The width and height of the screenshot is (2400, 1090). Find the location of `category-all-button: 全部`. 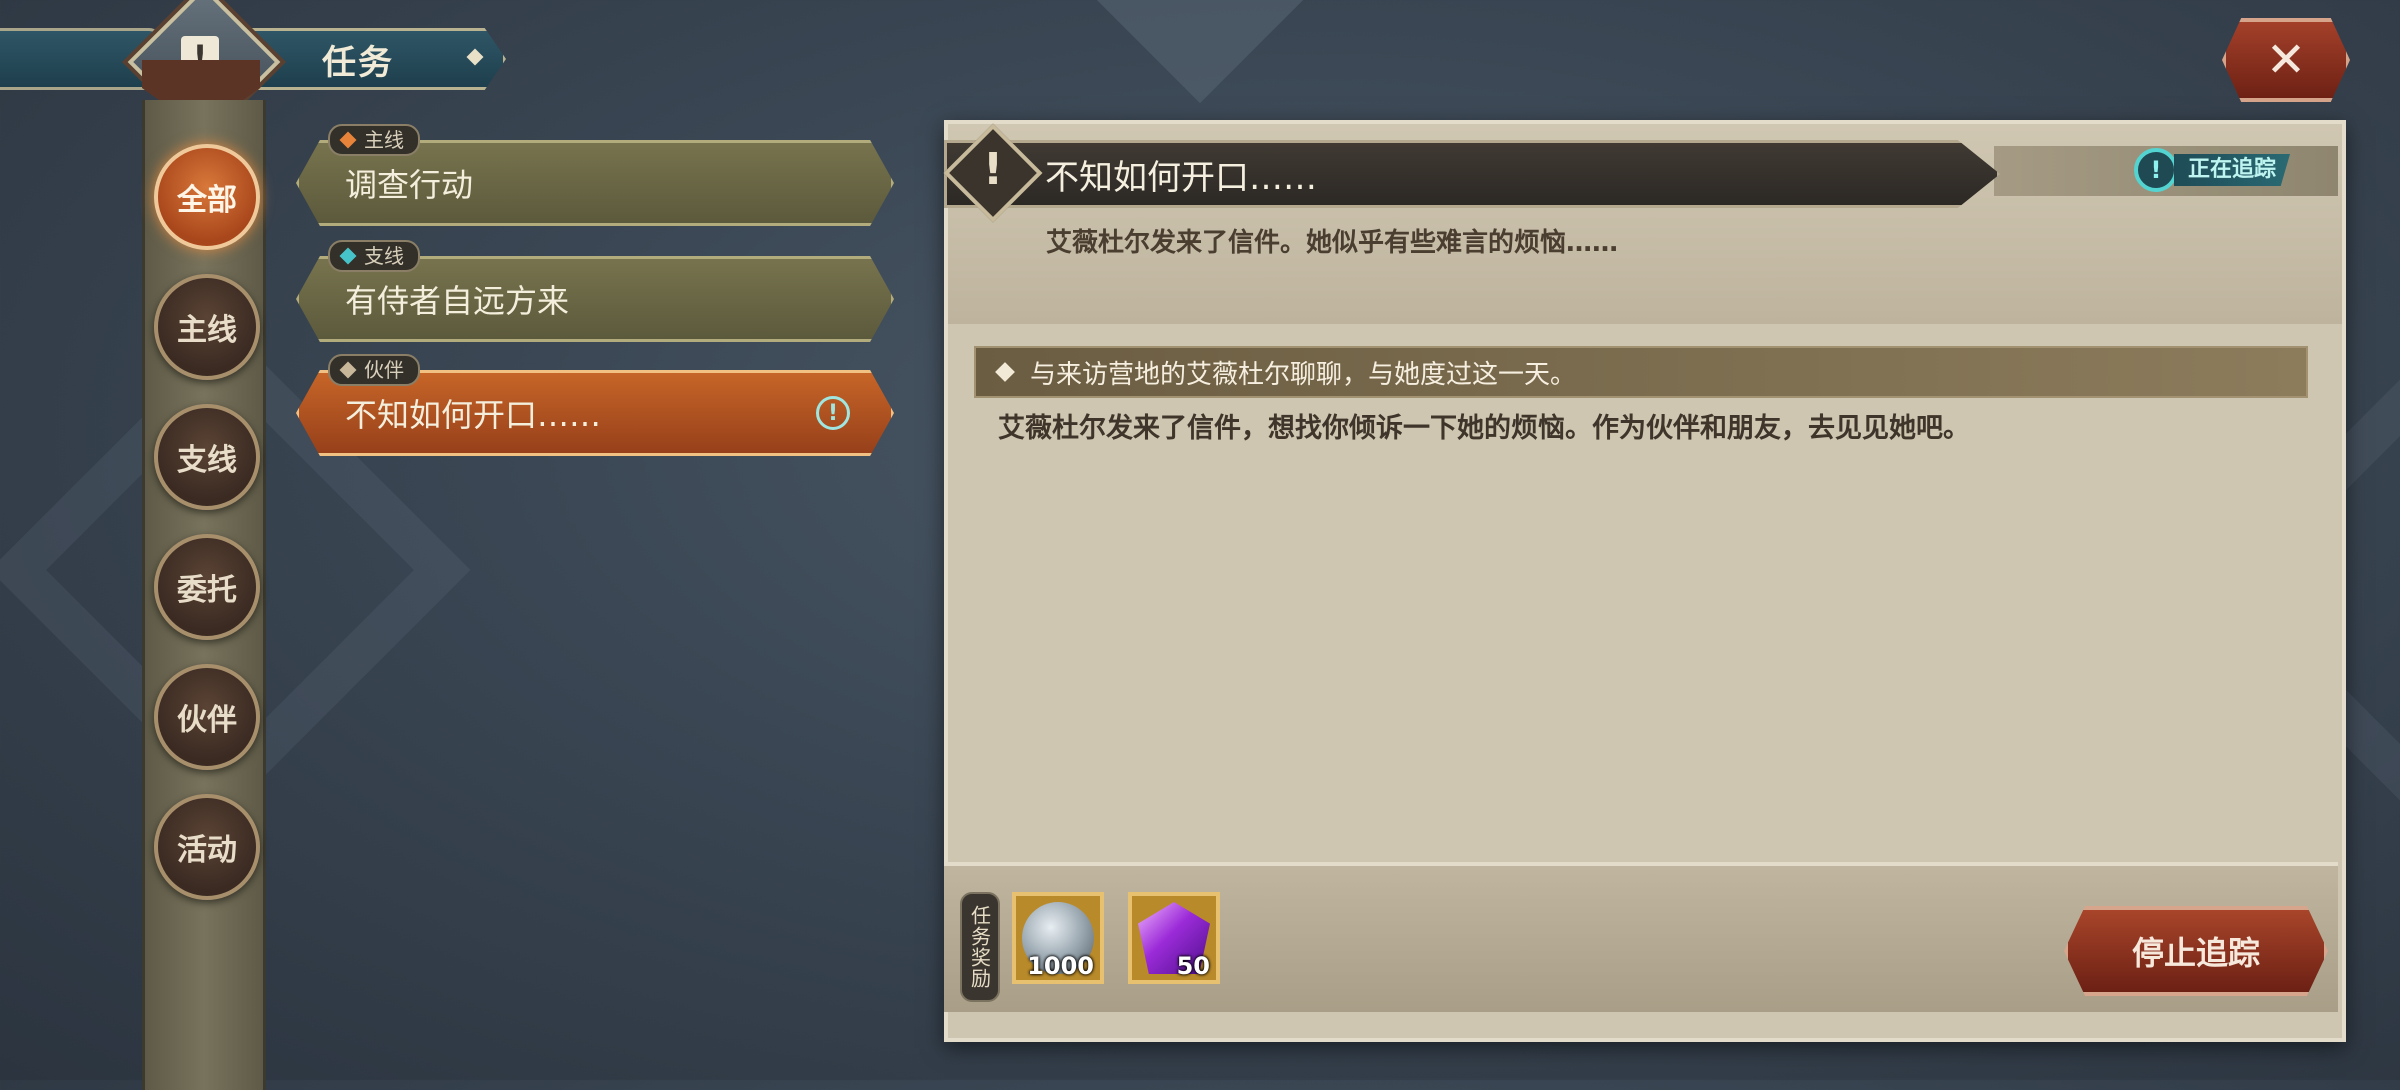

category-all-button: 全部 is located at coordinates (207, 197).